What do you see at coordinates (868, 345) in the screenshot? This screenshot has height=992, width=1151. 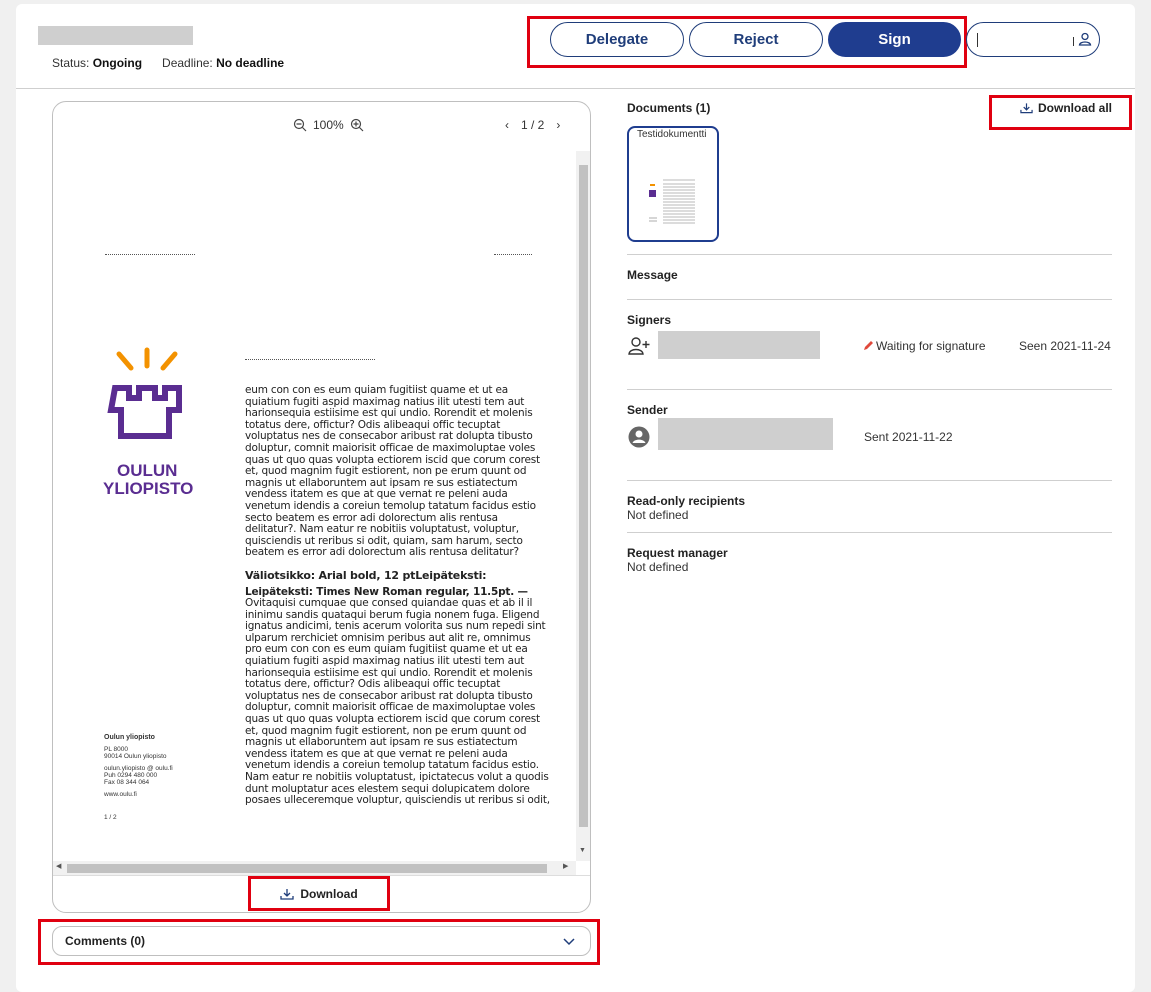 I see `pen-icon` at bounding box center [868, 345].